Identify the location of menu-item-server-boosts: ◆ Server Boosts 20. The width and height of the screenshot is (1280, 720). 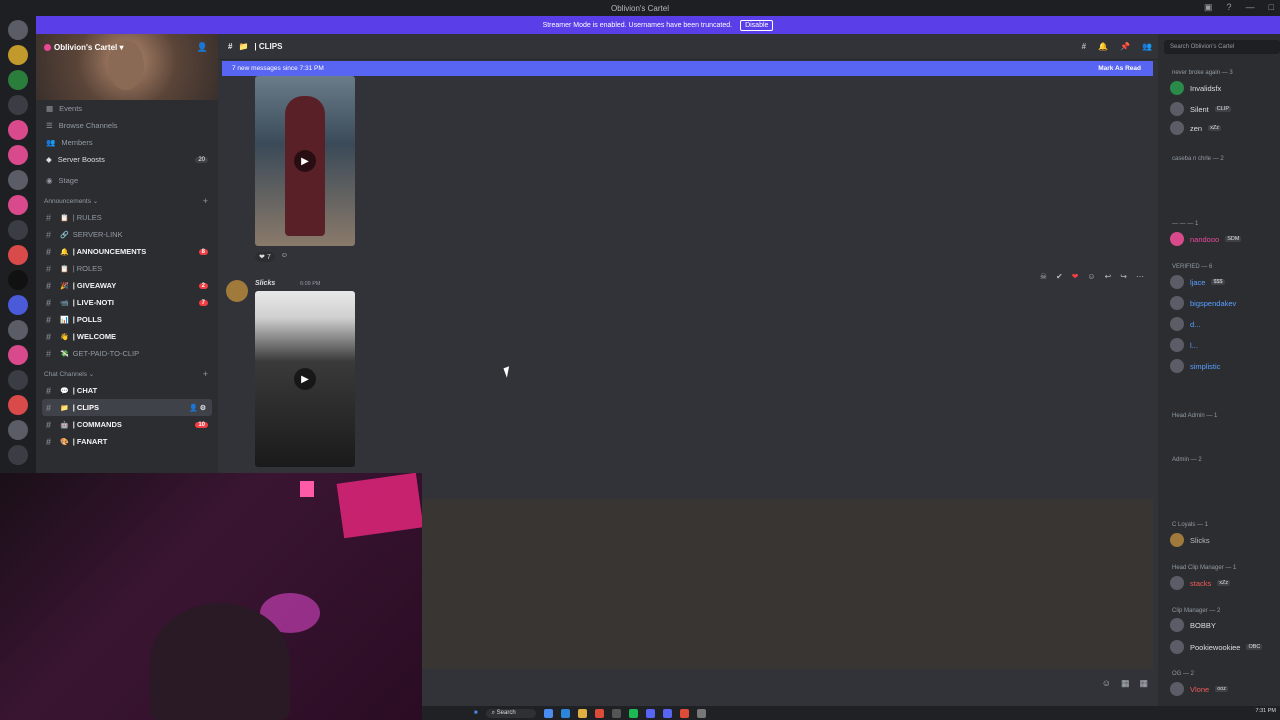
(127, 159).